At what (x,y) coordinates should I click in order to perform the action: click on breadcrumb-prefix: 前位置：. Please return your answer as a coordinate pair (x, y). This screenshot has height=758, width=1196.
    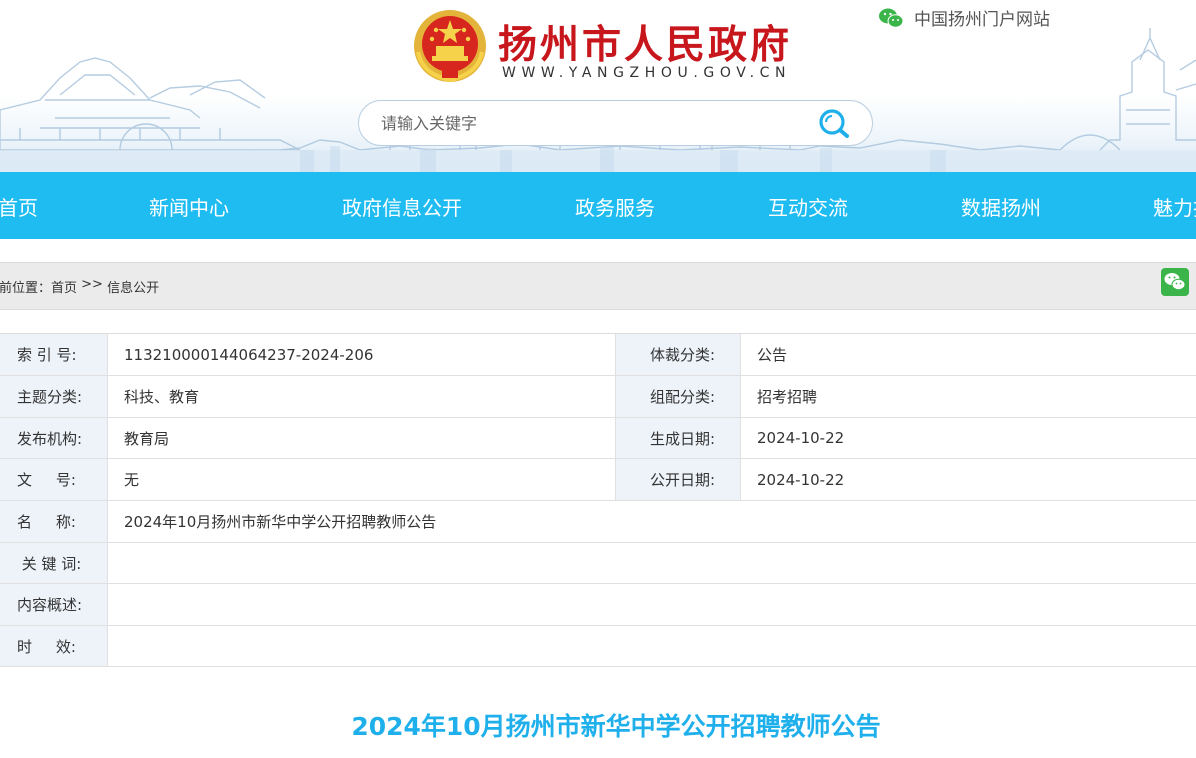
    Looking at the image, I should click on (26, 288).